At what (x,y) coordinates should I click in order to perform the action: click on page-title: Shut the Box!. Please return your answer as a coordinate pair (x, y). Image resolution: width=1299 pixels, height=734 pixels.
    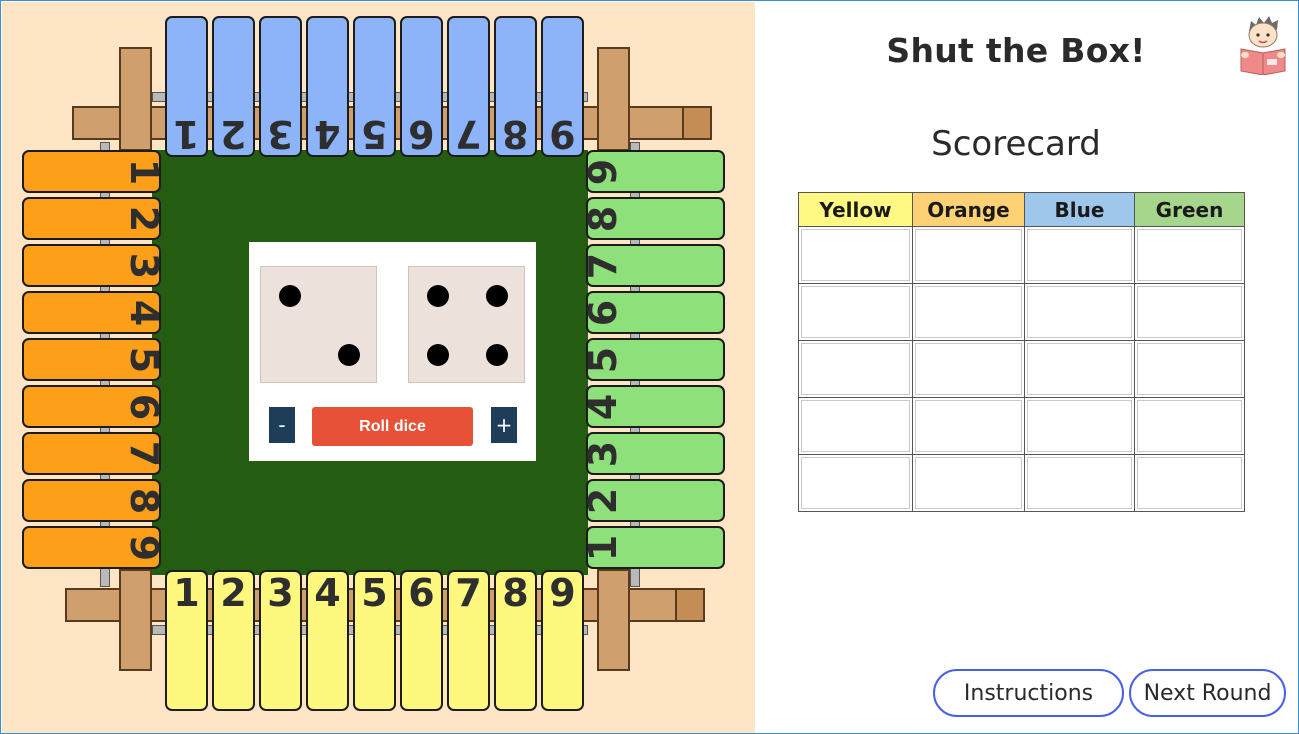
    Looking at the image, I should click on (1016, 50).